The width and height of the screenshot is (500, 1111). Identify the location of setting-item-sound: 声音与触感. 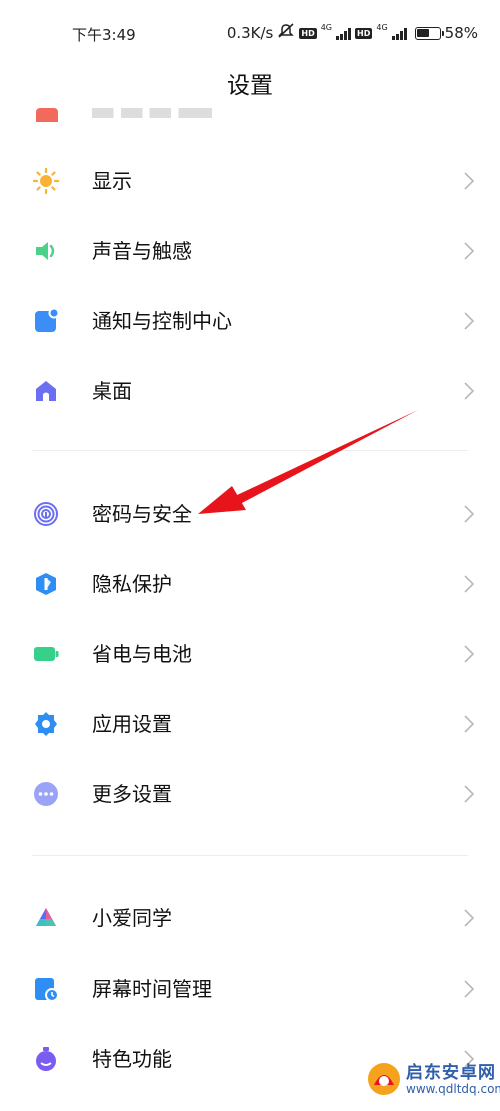
(250, 250).